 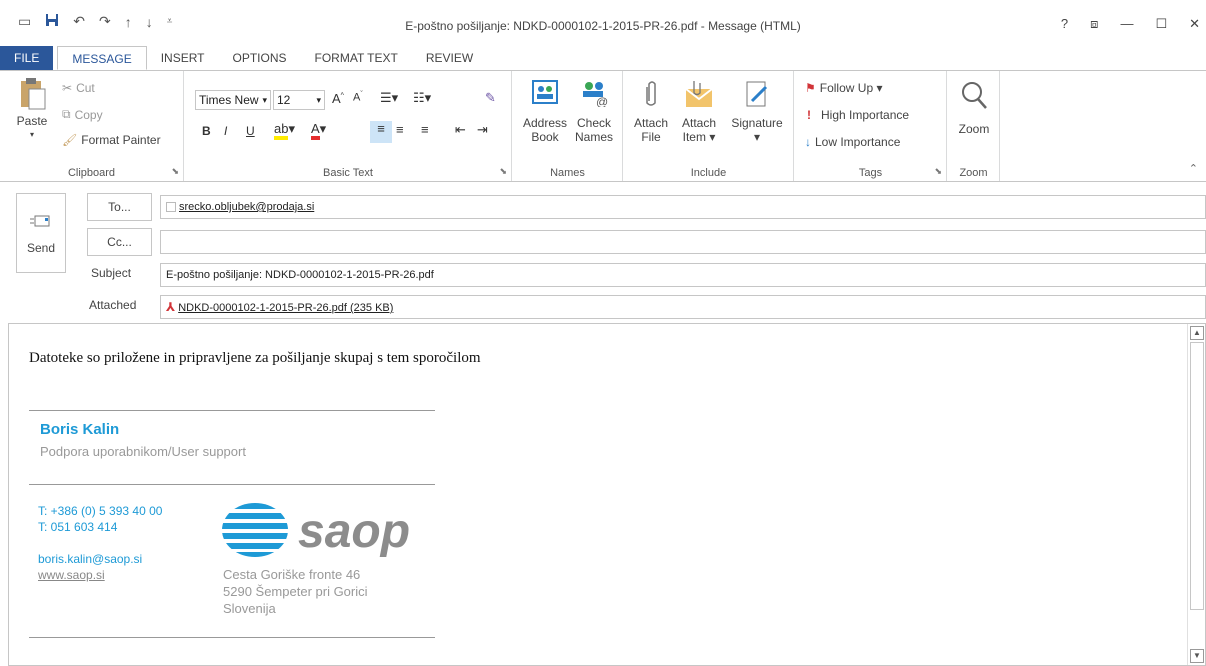 I want to click on paste-button: Paste ▾, so click(x=32, y=109).